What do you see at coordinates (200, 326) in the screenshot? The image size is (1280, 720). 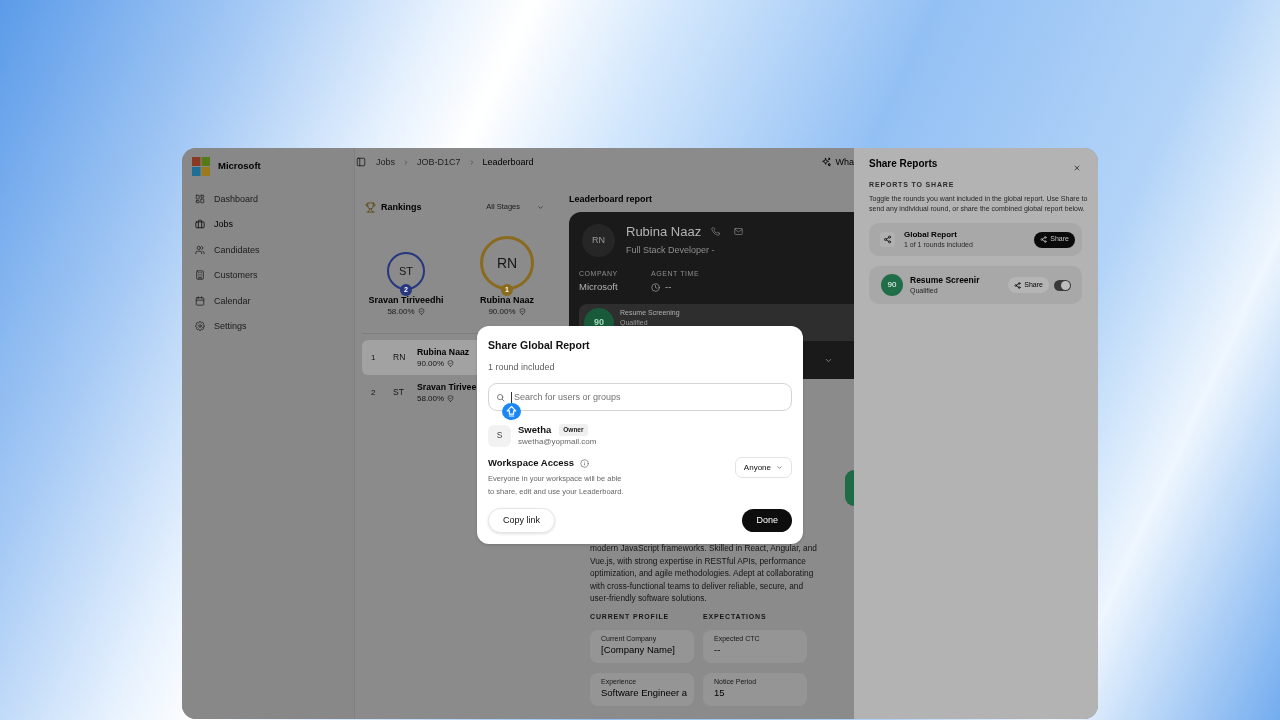 I see `settings-icon` at bounding box center [200, 326].